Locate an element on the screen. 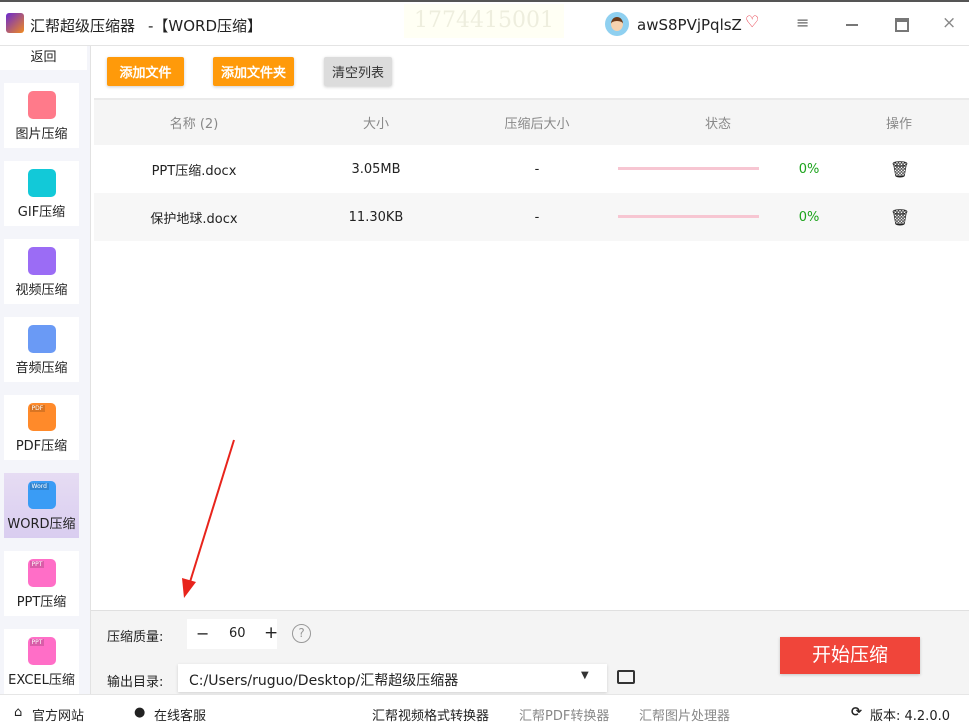 The image size is (969, 726). menu-icon: ≡ is located at coordinates (802, 22).